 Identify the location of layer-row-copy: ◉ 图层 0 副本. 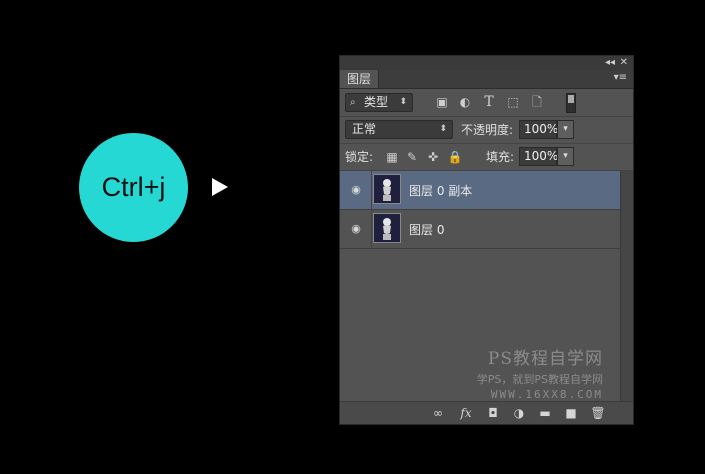
(480, 190).